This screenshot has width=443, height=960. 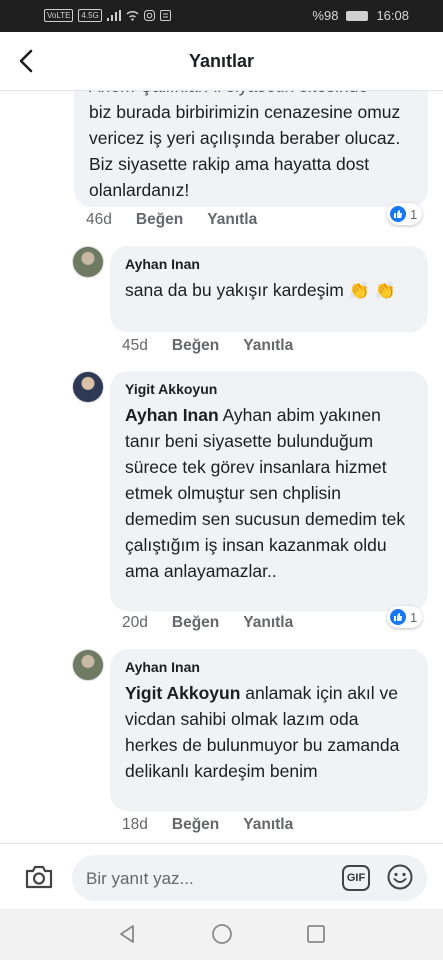 What do you see at coordinates (372, 290) in the screenshot?
I see `clapping-hands-emoji: 👏 👏` at bounding box center [372, 290].